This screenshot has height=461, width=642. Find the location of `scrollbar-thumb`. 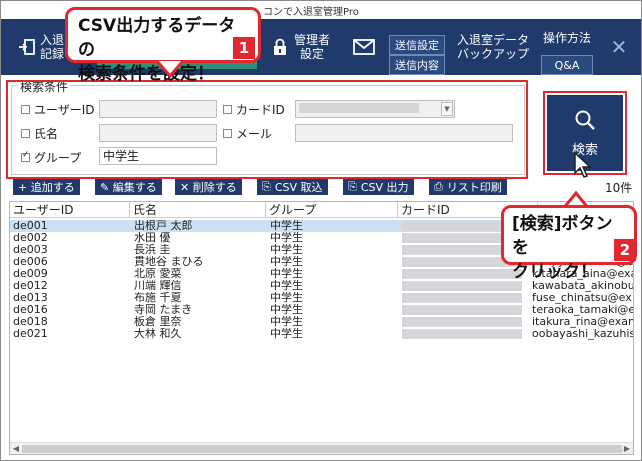

scrollbar-thumb is located at coordinates (322, 449).